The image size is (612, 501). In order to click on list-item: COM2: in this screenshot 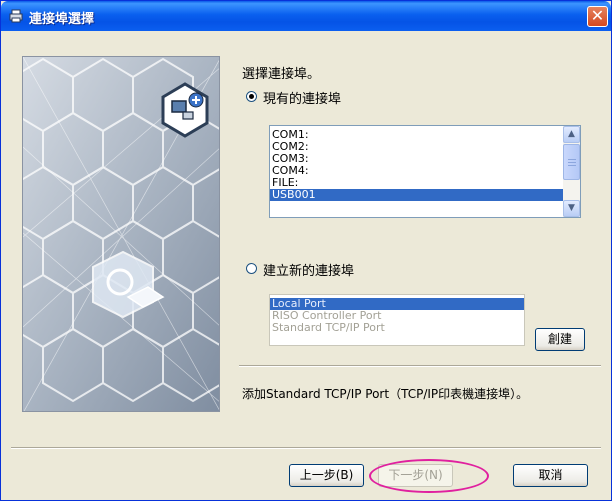, I will do `click(425, 147)`.